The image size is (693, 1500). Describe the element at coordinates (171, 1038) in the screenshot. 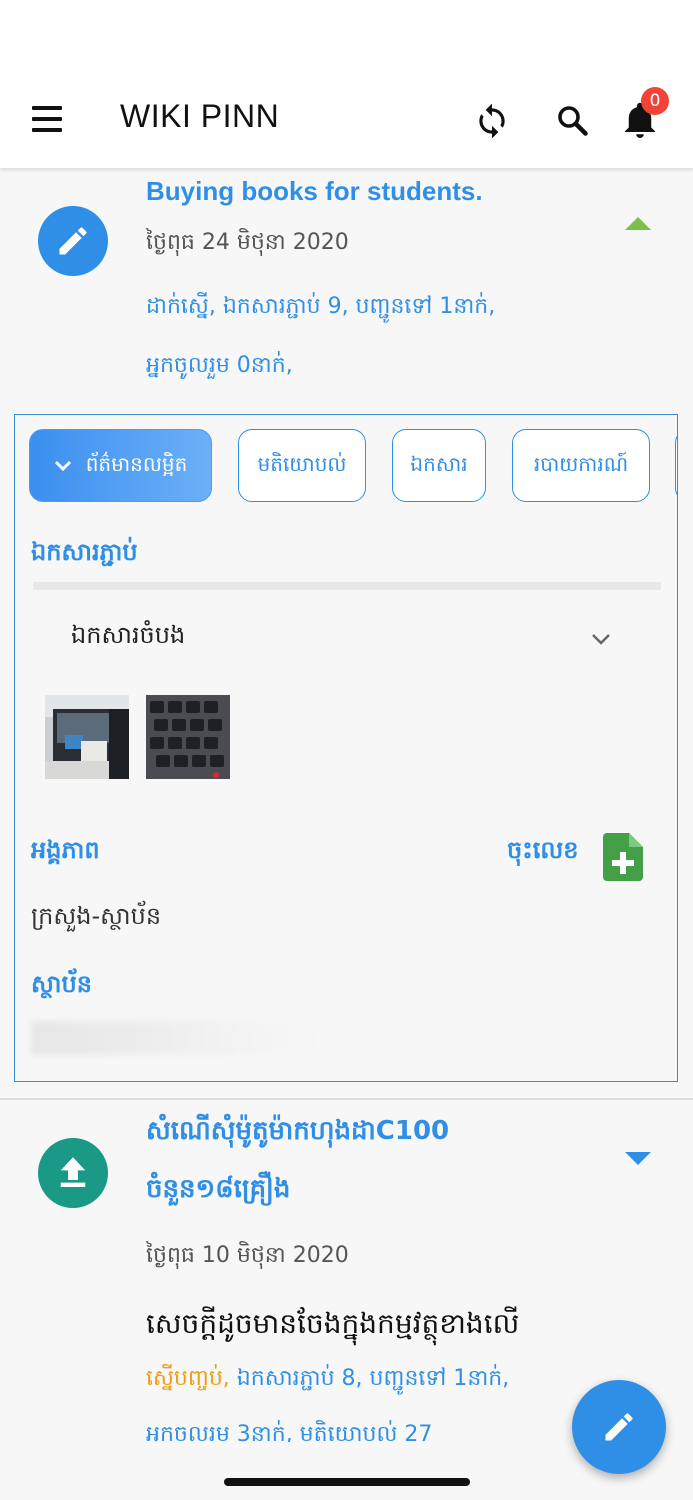

I see `institution-value-obscured` at that location.